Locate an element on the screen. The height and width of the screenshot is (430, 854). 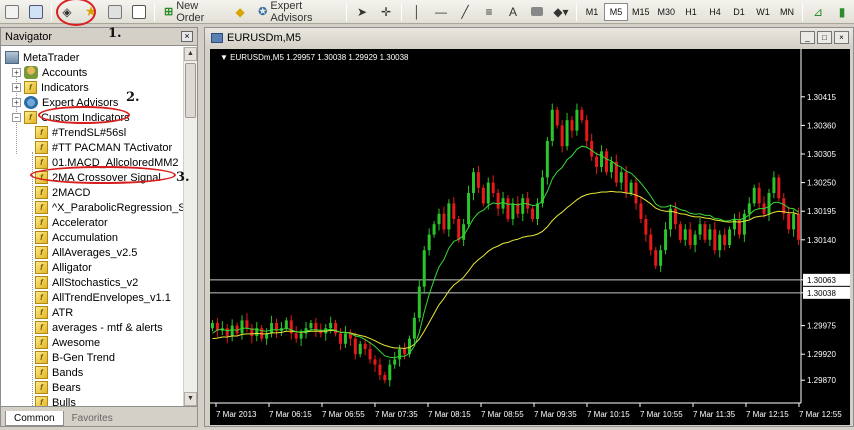
custom-indicator-item: f Accumulation is located at coordinates (76, 237).